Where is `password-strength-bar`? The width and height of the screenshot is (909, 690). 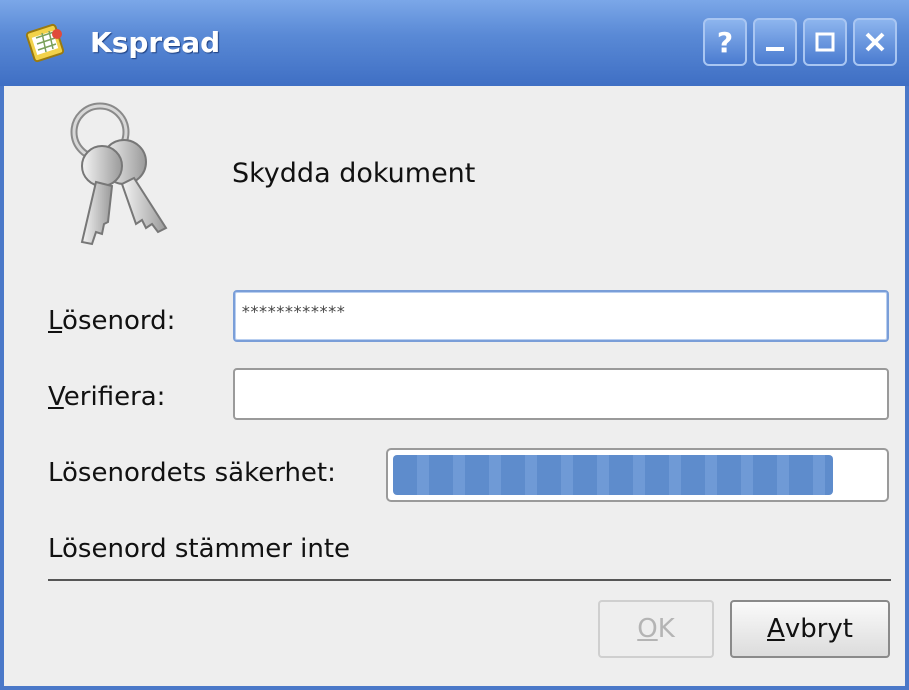 password-strength-bar is located at coordinates (637, 475).